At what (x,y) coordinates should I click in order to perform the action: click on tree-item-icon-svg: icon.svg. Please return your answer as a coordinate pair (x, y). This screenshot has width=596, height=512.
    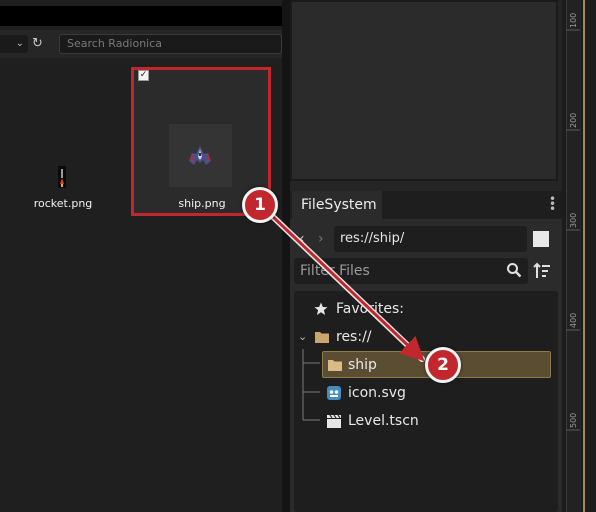
    Looking at the image, I should click on (427, 393).